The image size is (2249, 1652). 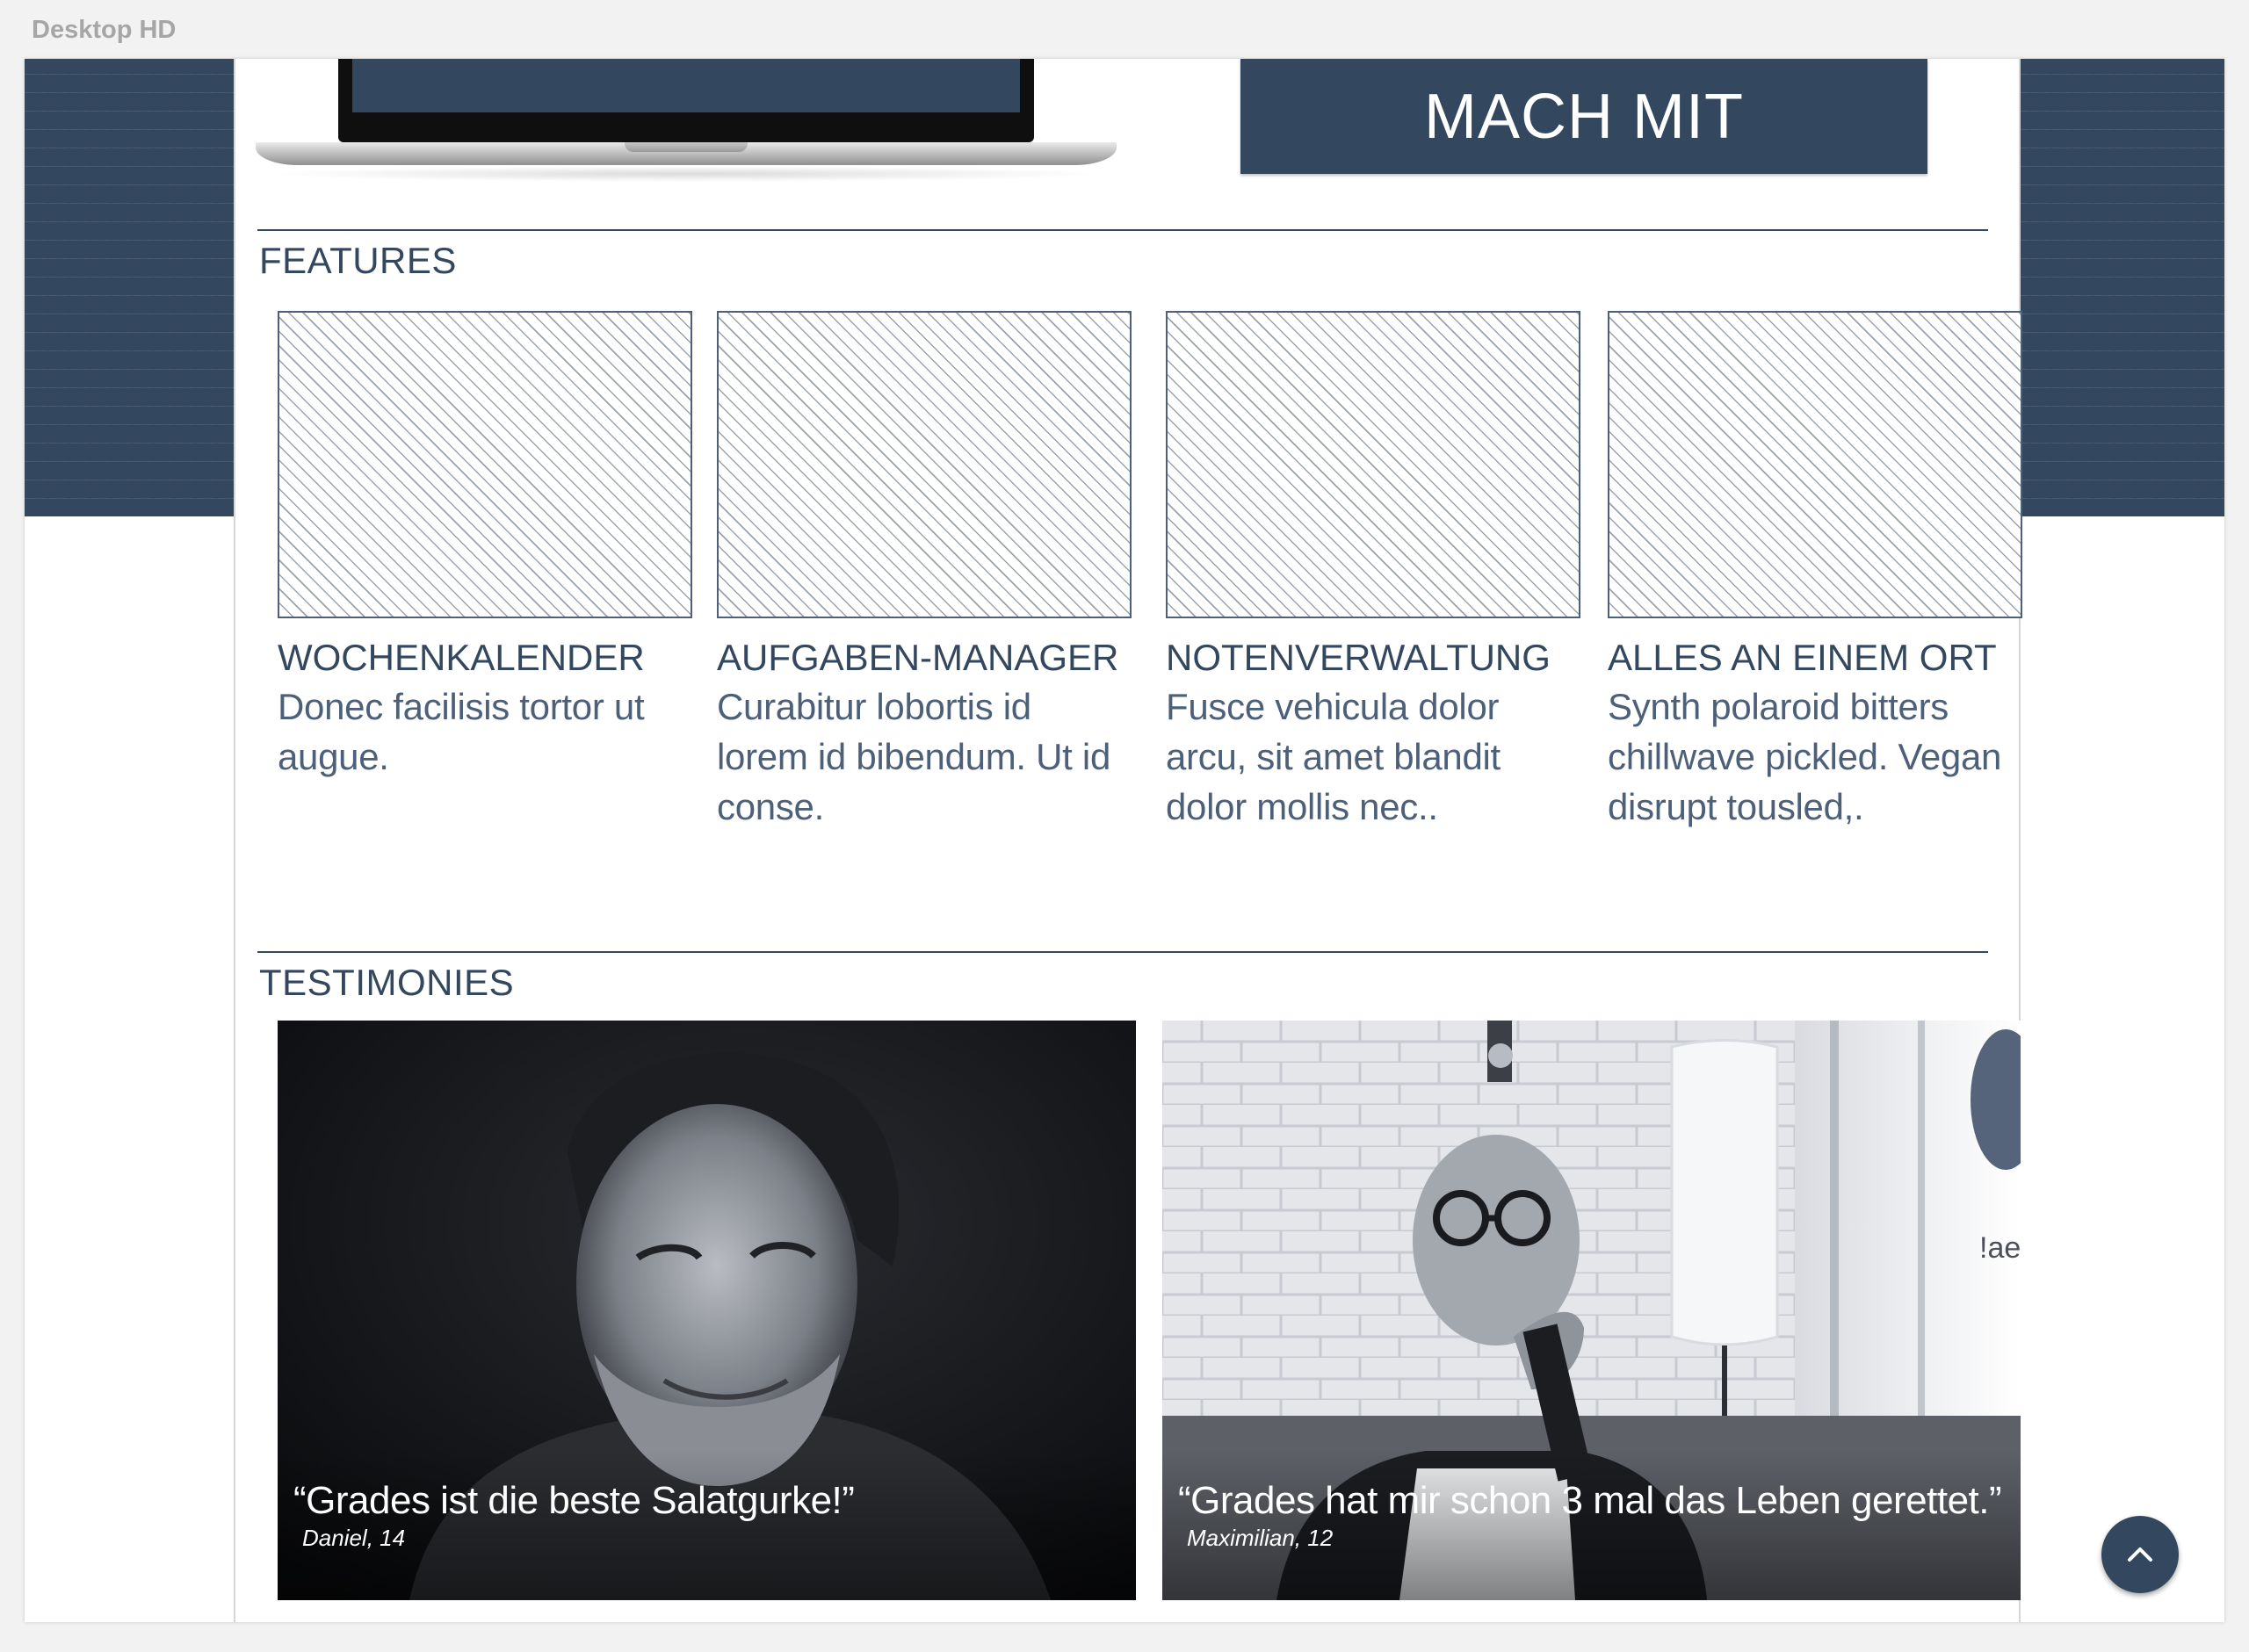 I want to click on feature-title: AUFGABEN-MANAGER, so click(x=918, y=657).